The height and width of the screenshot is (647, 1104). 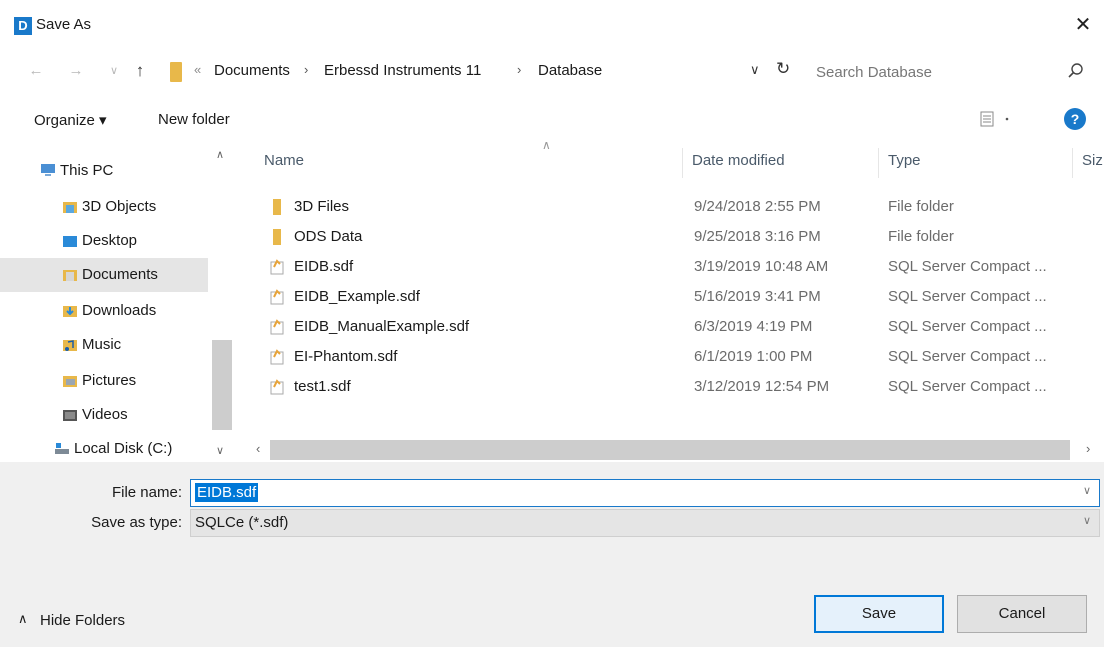 I want to click on file-name: EI-Phantom.sdf, so click(x=346, y=356).